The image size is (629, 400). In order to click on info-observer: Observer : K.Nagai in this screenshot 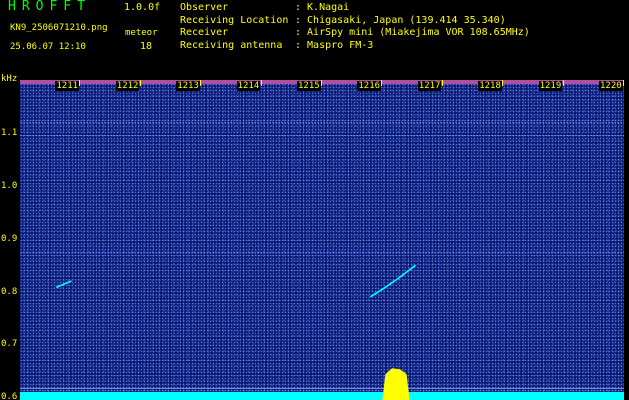, I will do `click(355, 8)`.